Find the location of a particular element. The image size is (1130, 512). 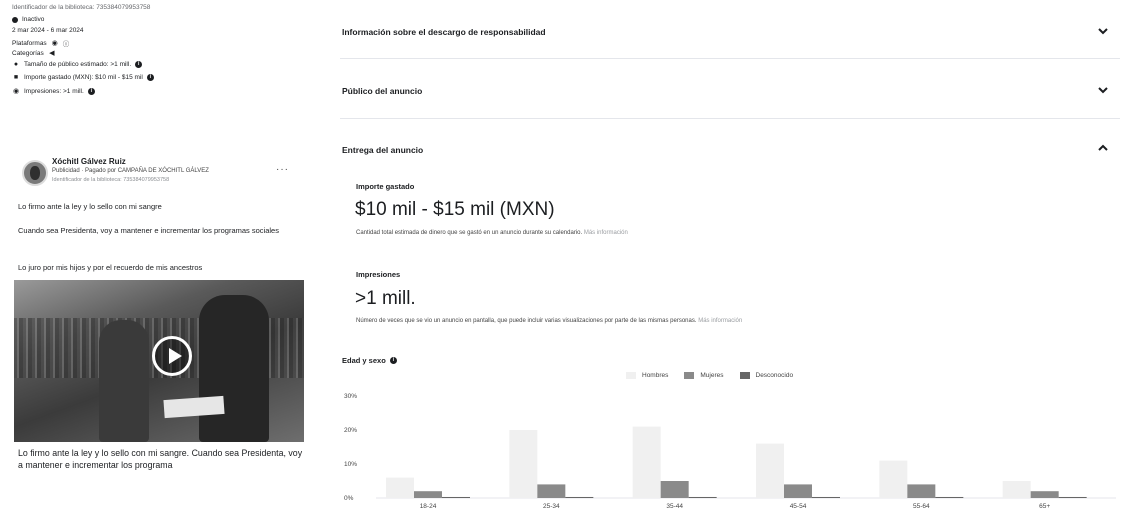

platforms-row: Plataformas ◉ ⓘ is located at coordinates (41, 43).